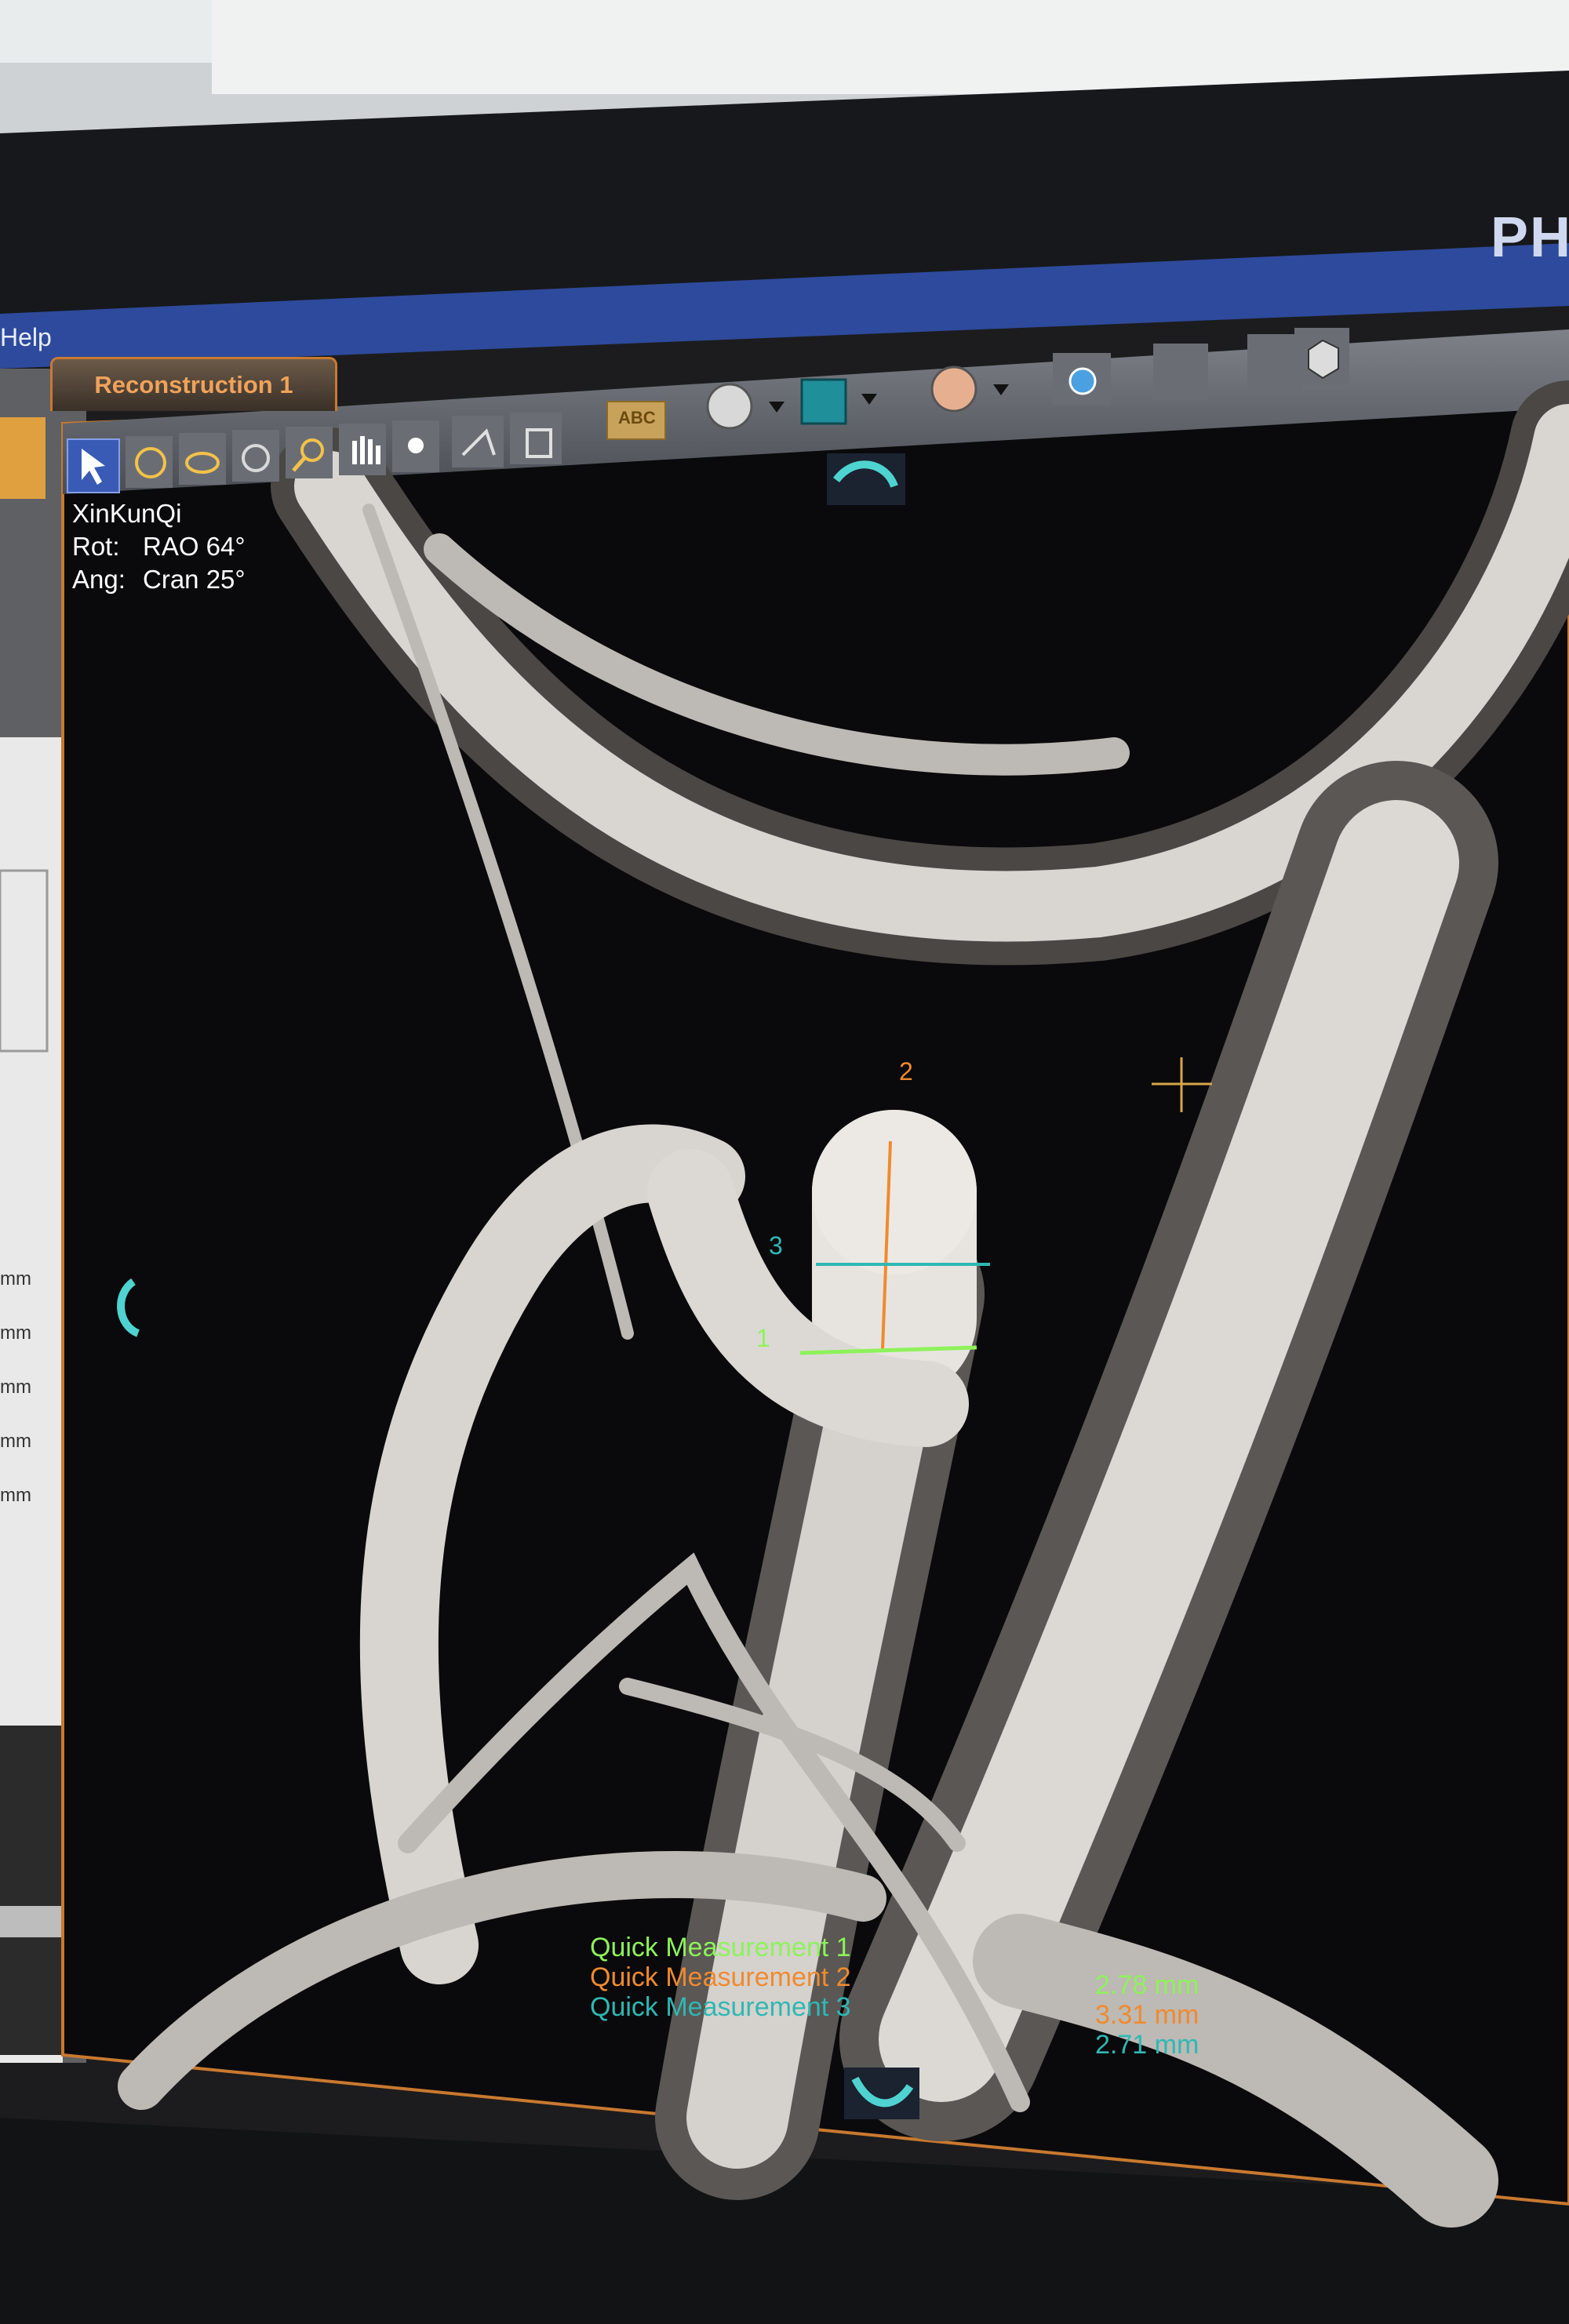 The image size is (1569, 2324). I want to click on quick-measurement-3-label: Quick Measurement 3, so click(720, 2007).